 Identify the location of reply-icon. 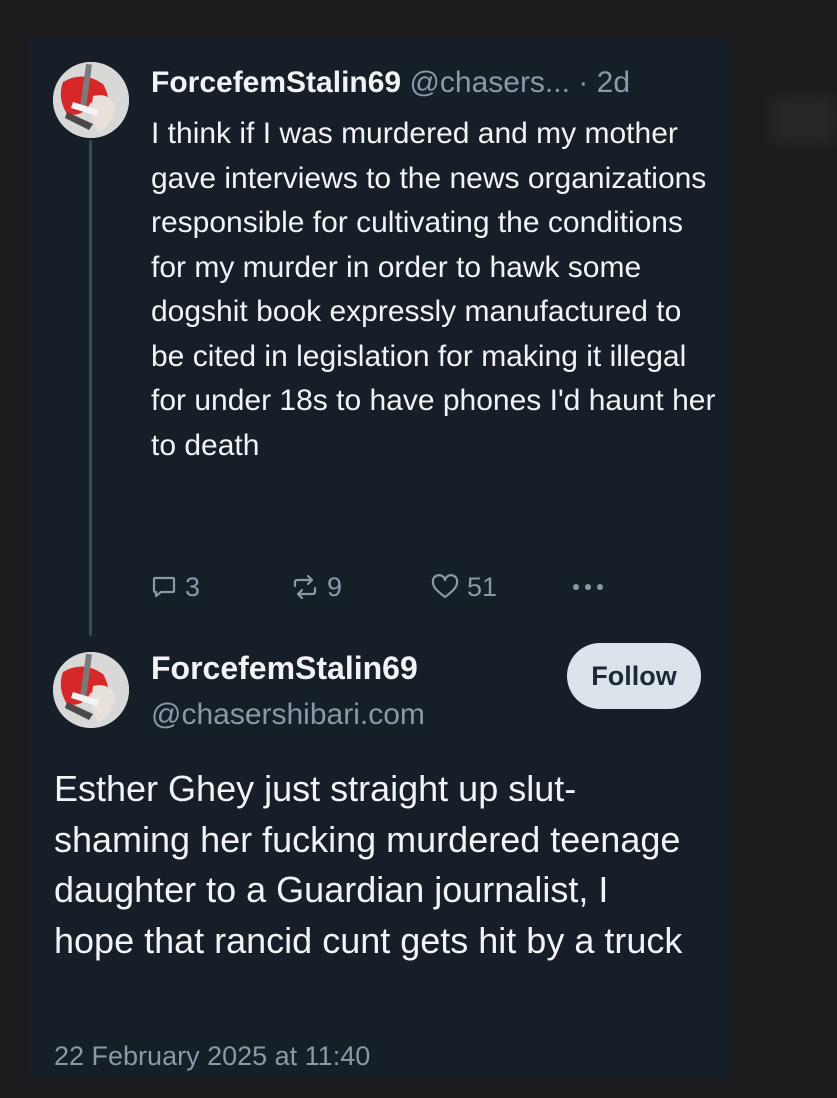
(164, 587).